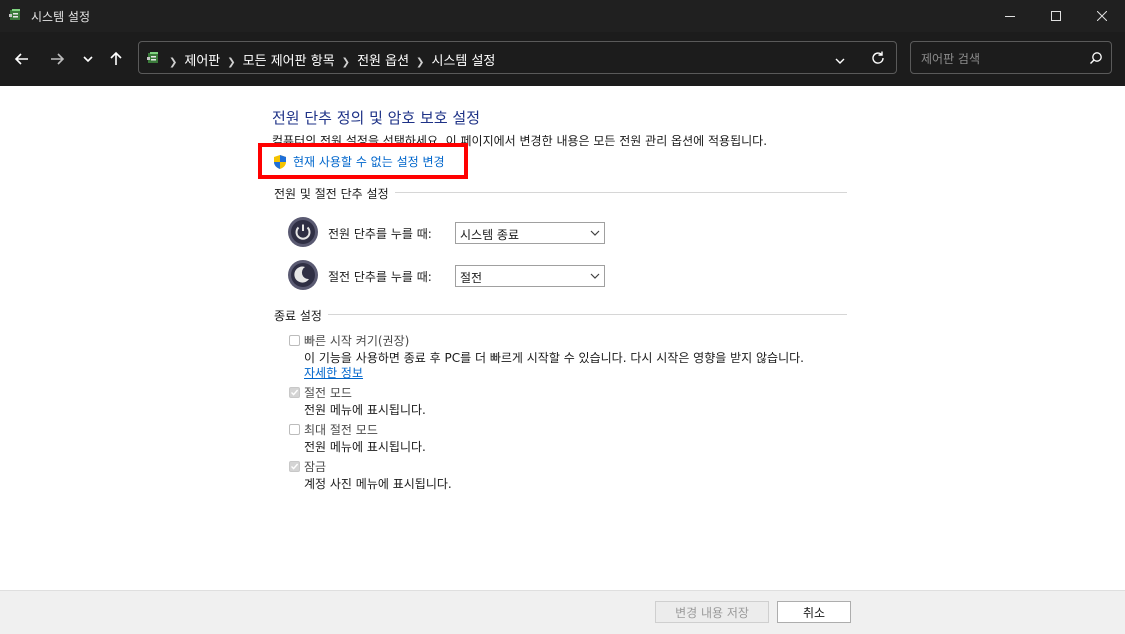 The image size is (1125, 634). Describe the element at coordinates (1011, 57) in the screenshot. I see `search-box: 제어판 검색` at that location.